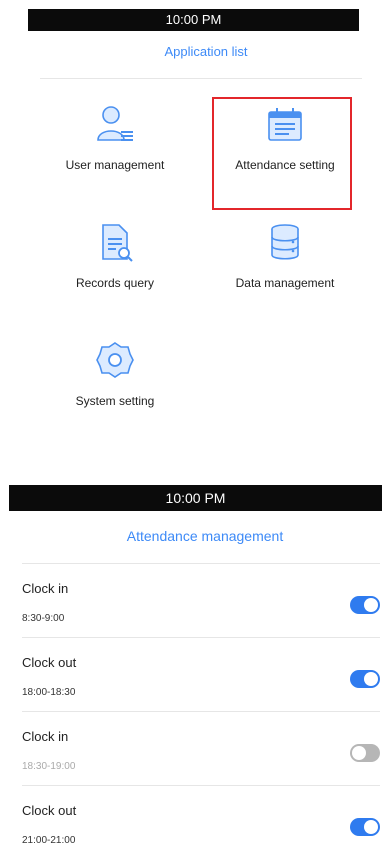 The width and height of the screenshot is (382, 861). What do you see at coordinates (49, 766) in the screenshot?
I see `row-time: 18:30-19:00` at bounding box center [49, 766].